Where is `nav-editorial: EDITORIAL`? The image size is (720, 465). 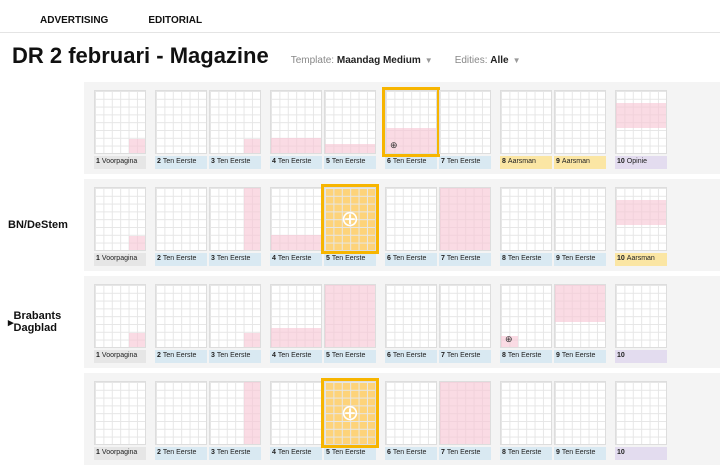
nav-editorial: EDITORIAL is located at coordinates (175, 20).